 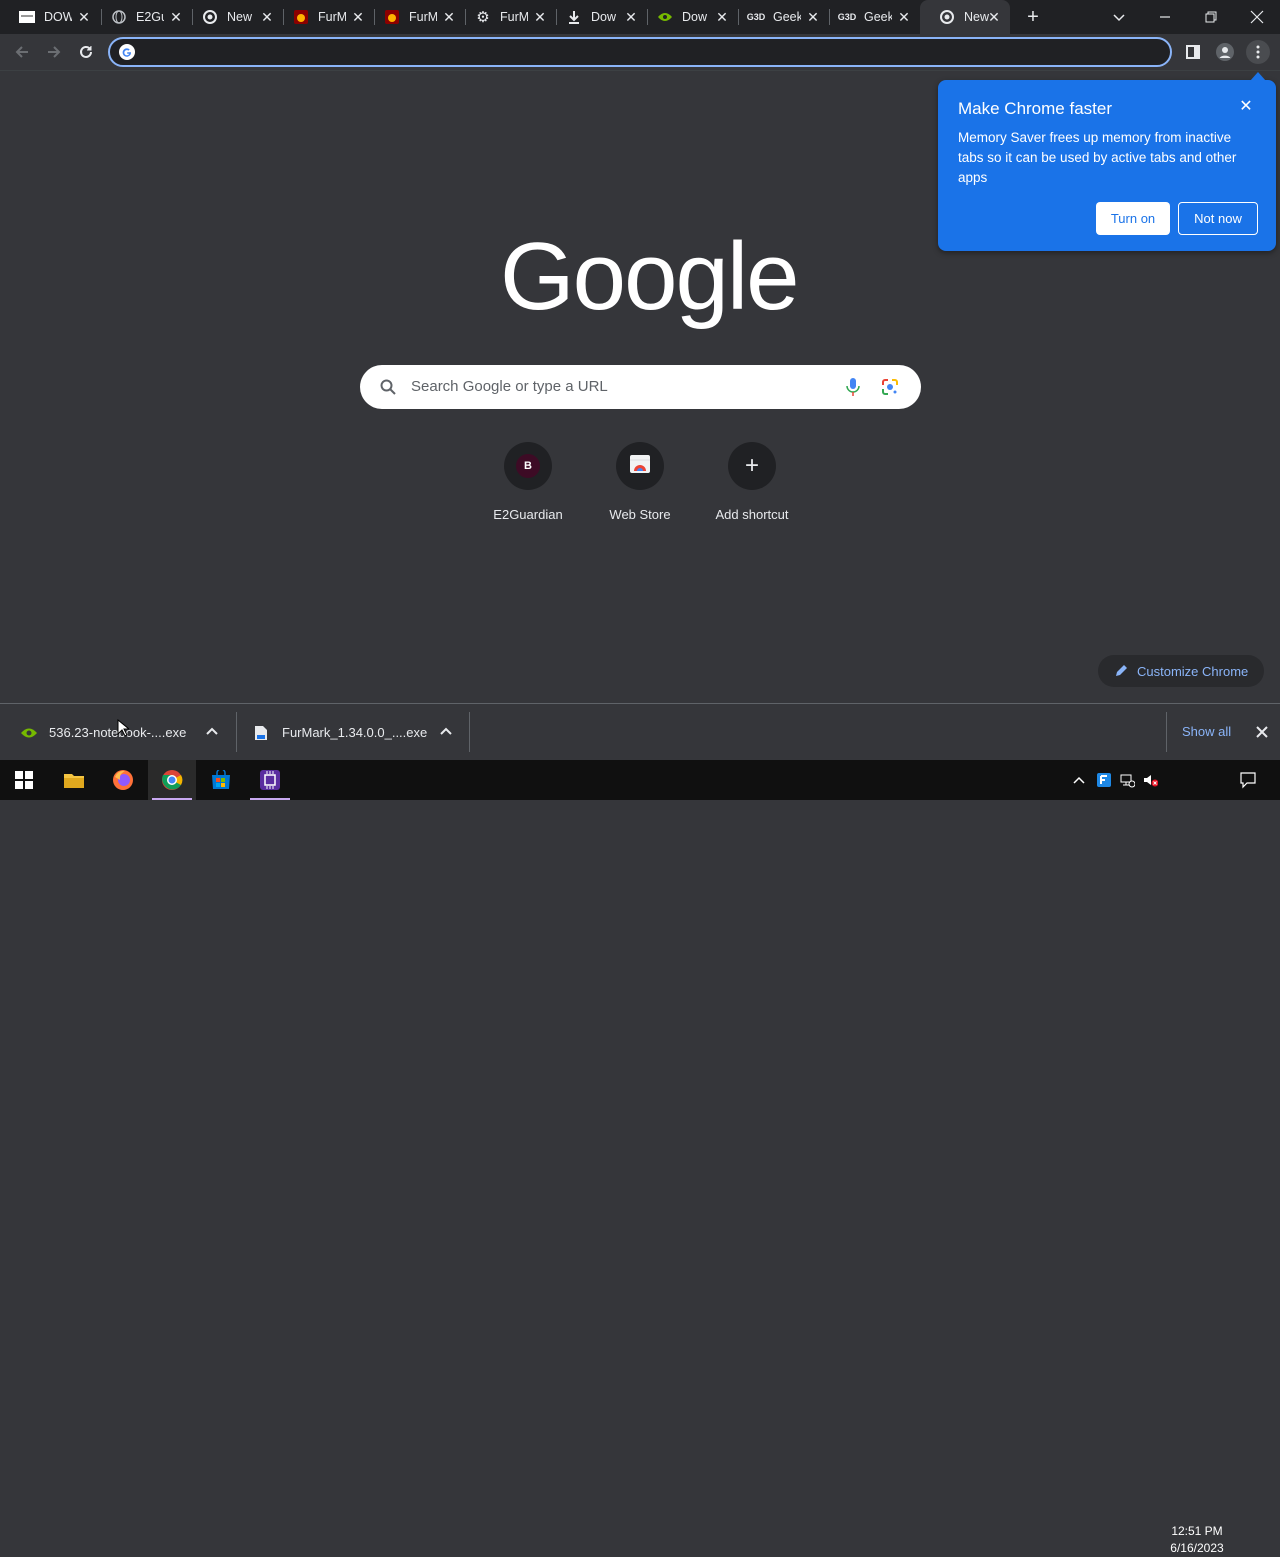 I want to click on side-panel-icon, so click(x=1193, y=52).